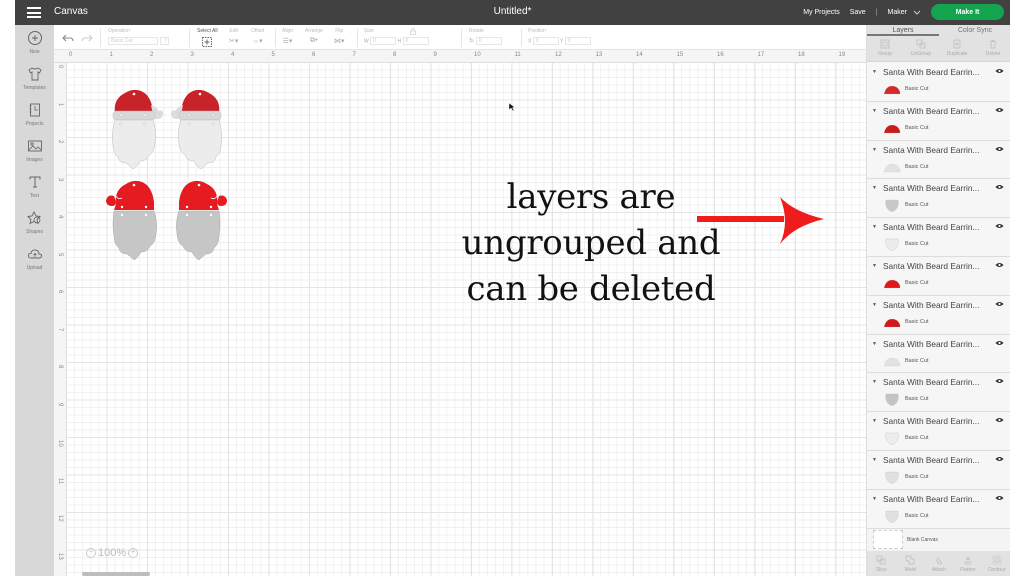  What do you see at coordinates (201, 220) in the screenshot?
I see `santa-earring-bottom-right` at bounding box center [201, 220].